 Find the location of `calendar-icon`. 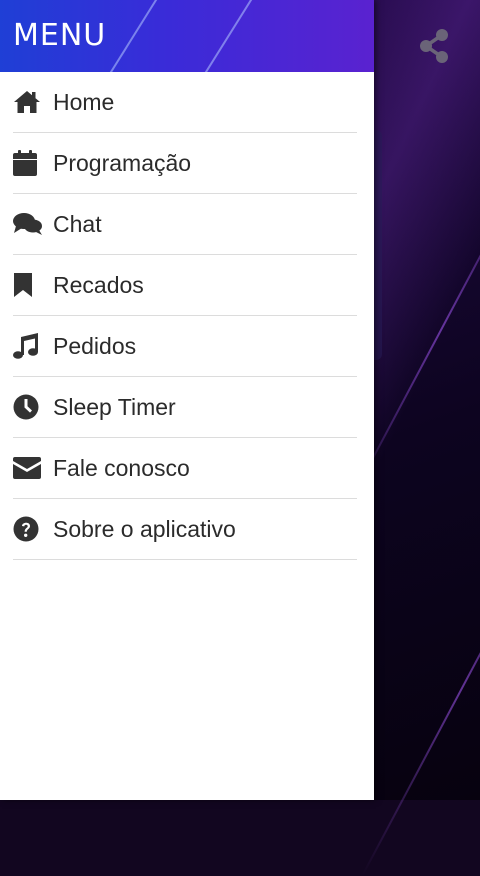

calendar-icon is located at coordinates (28, 163).